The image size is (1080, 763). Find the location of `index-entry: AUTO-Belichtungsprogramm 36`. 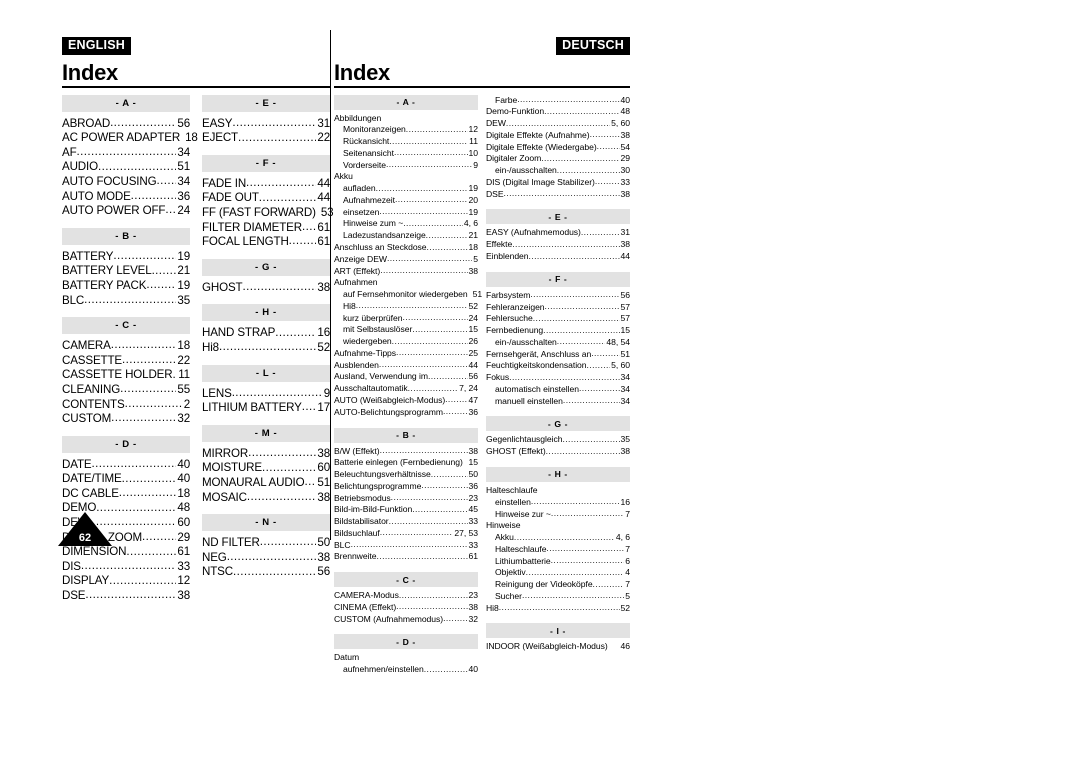

index-entry: AUTO-Belichtungsprogramm 36 is located at coordinates (406, 413).